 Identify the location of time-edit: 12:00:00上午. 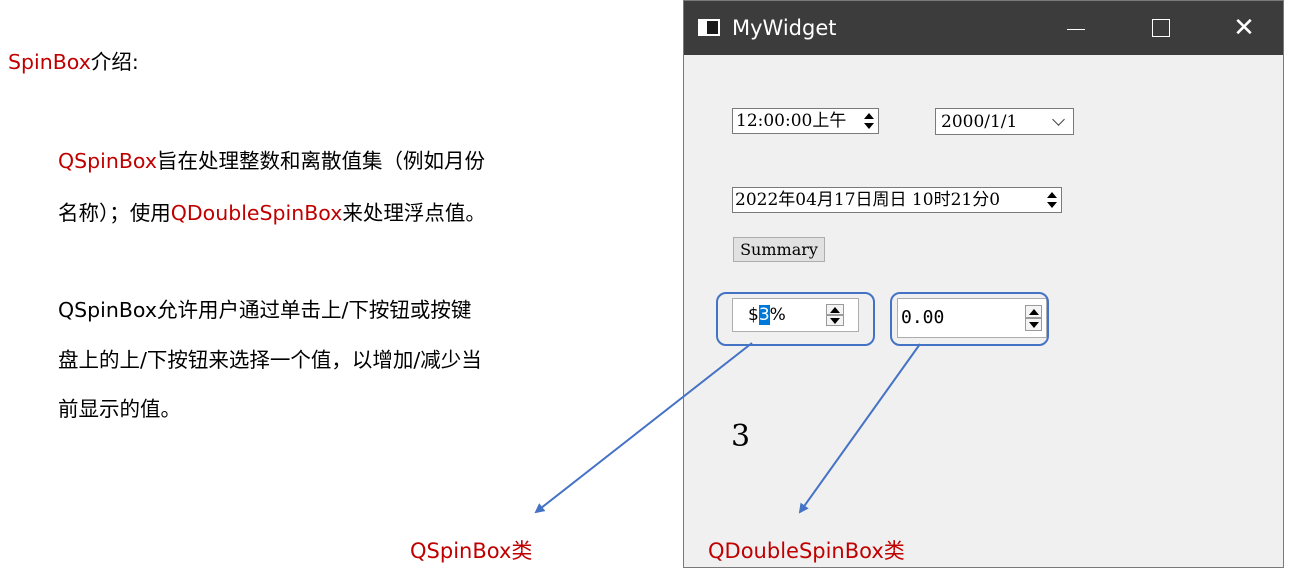
(805, 121).